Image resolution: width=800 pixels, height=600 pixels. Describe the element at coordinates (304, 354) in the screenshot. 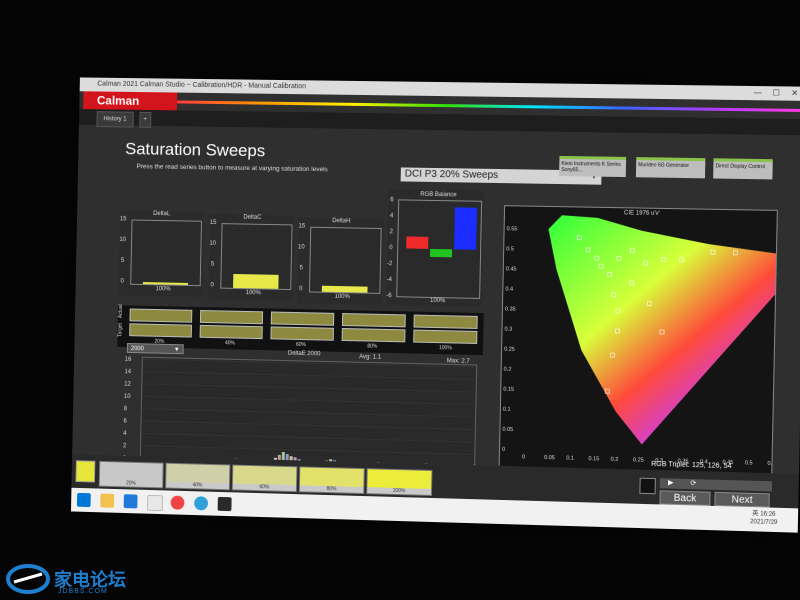

I see `deltaE-title: DeltaE 2000` at that location.